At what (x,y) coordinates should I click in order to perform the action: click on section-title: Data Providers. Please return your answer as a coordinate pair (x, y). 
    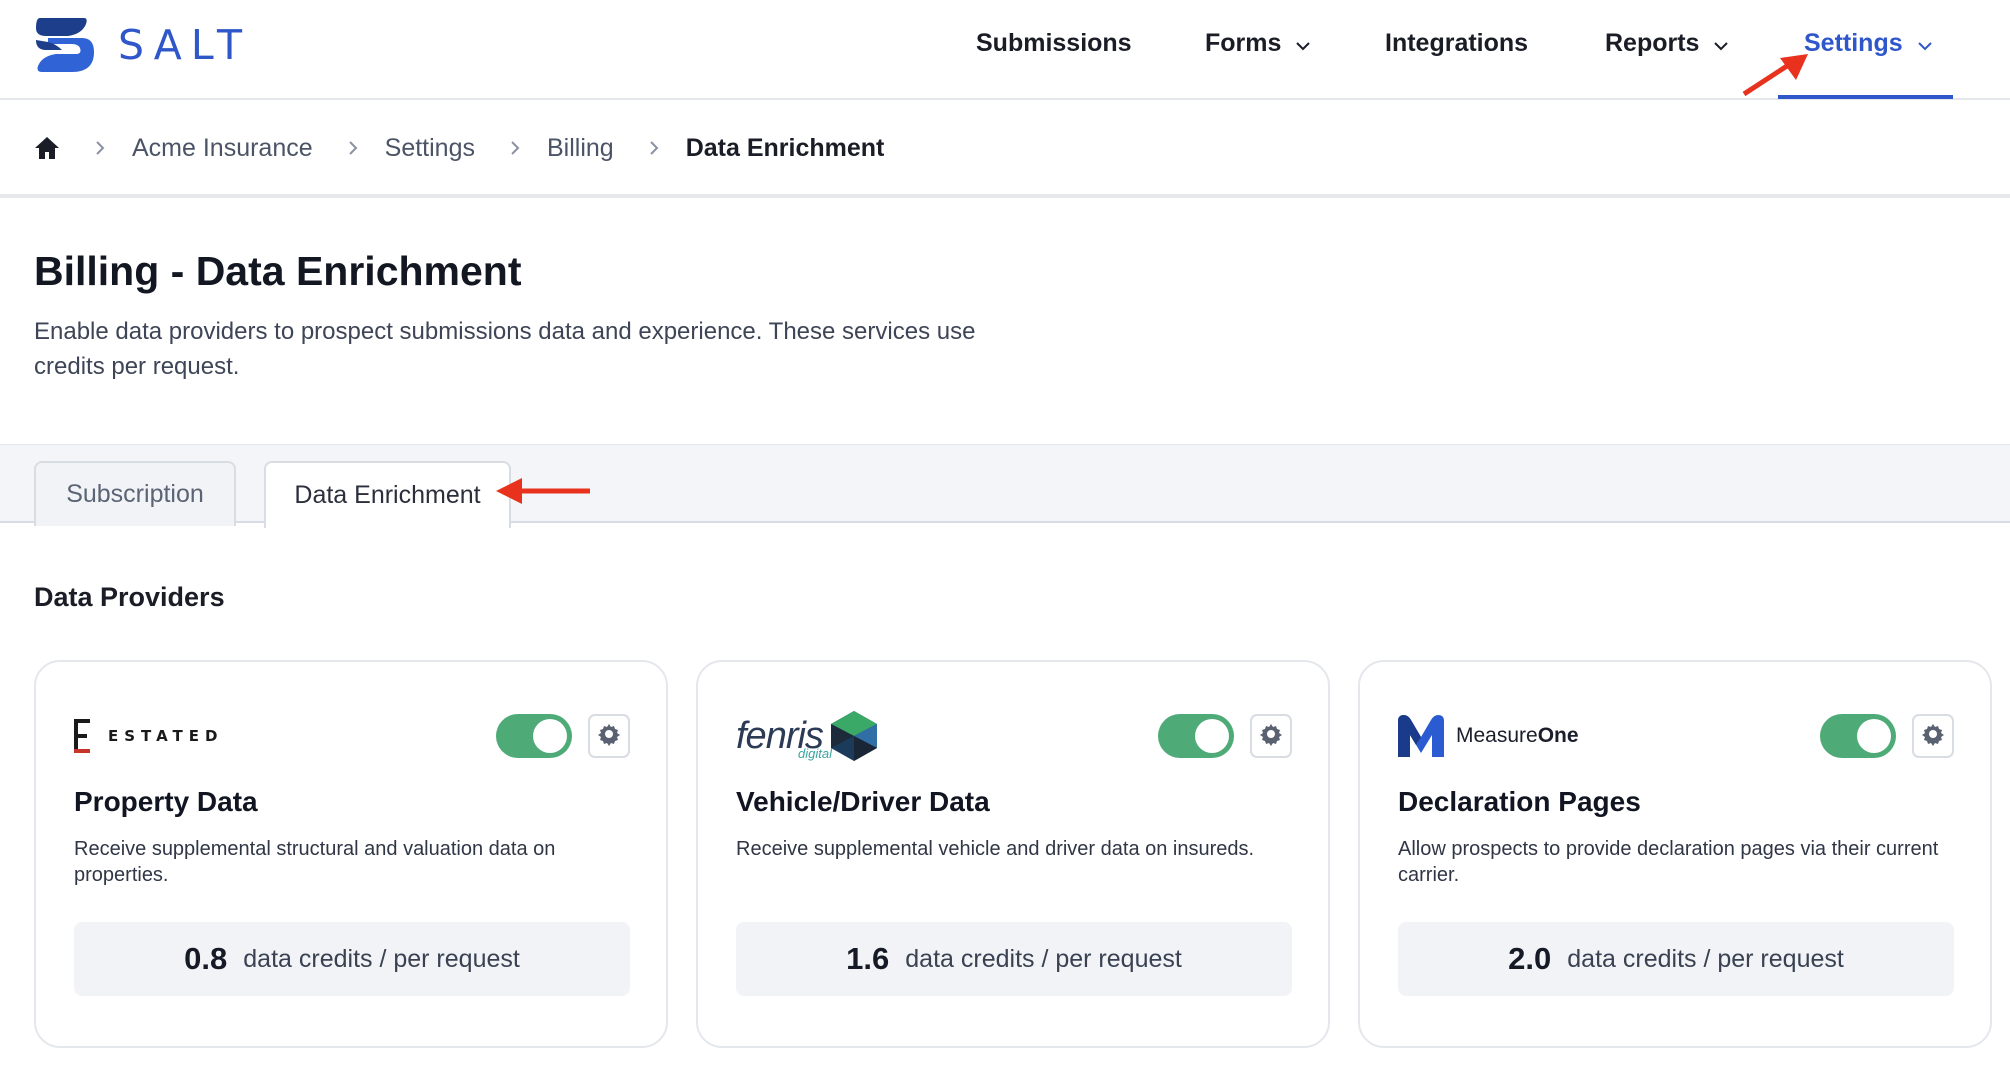
    Looking at the image, I should click on (129, 597).